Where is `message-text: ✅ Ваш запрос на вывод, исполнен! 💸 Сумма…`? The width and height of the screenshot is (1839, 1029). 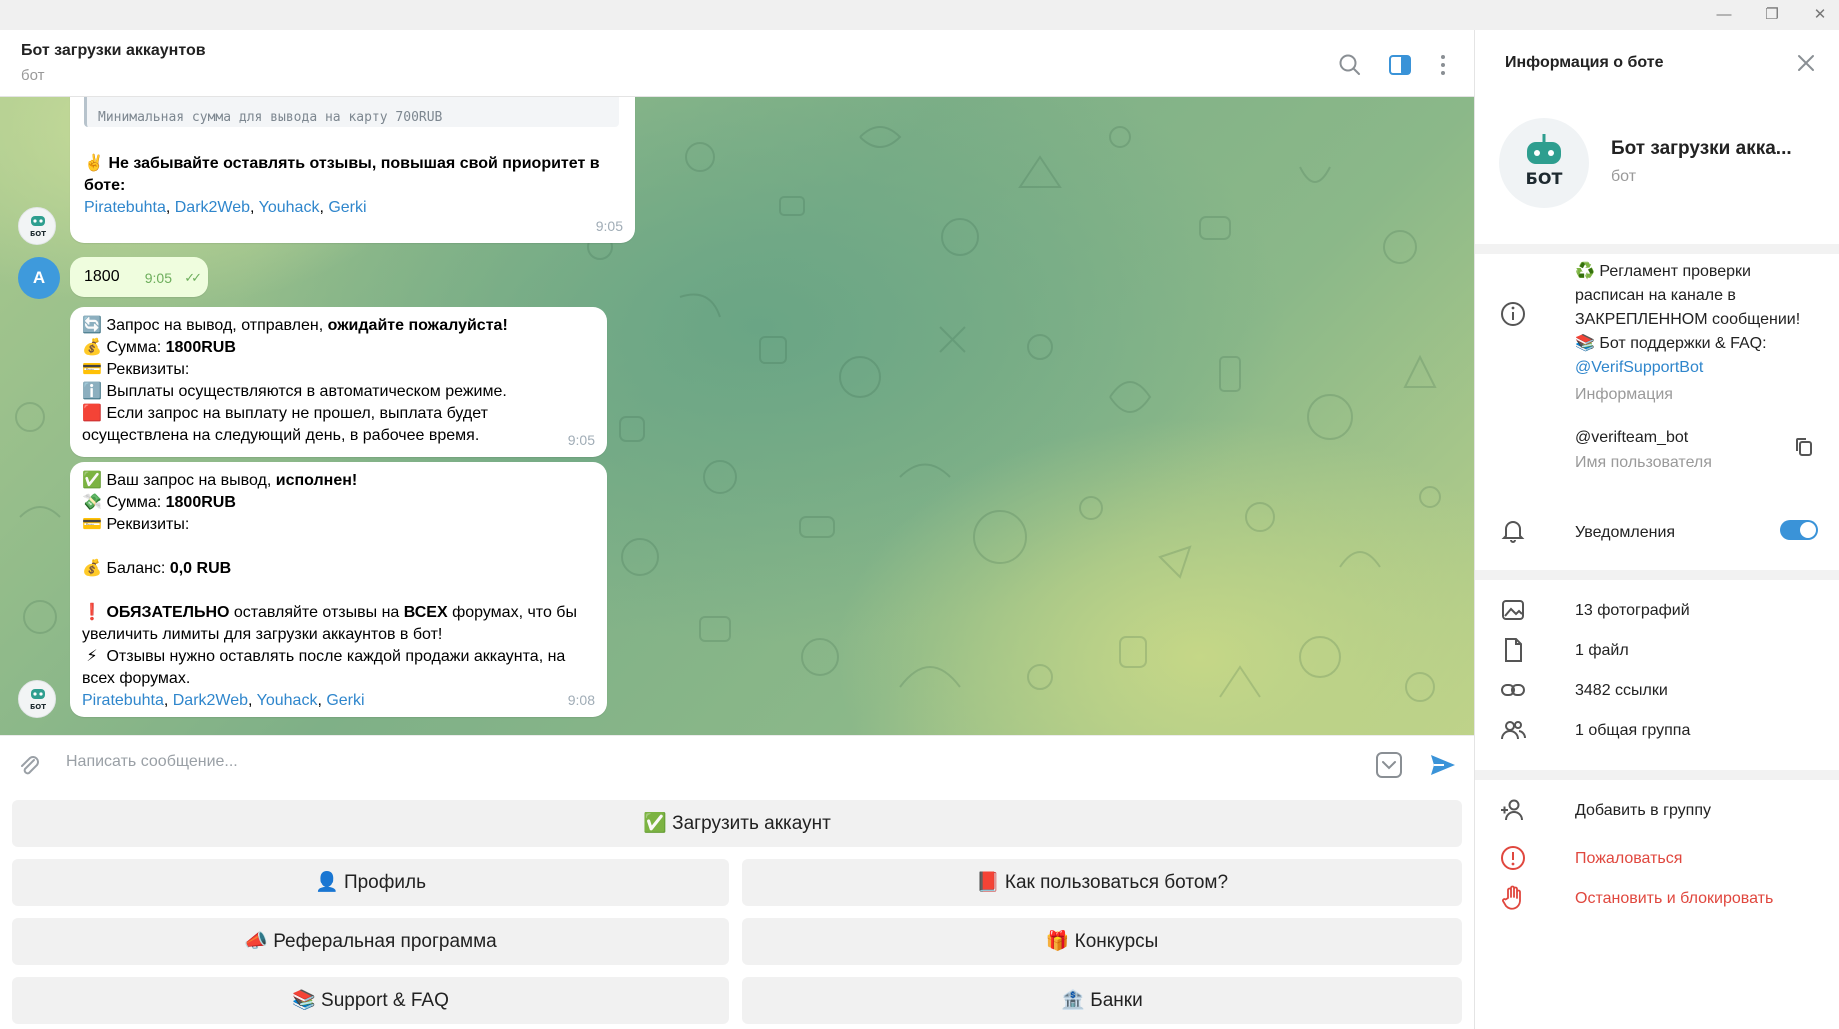 message-text: ✅ Ваш запрос на вывод, исполнен! 💸 Сумма… is located at coordinates (329, 590).